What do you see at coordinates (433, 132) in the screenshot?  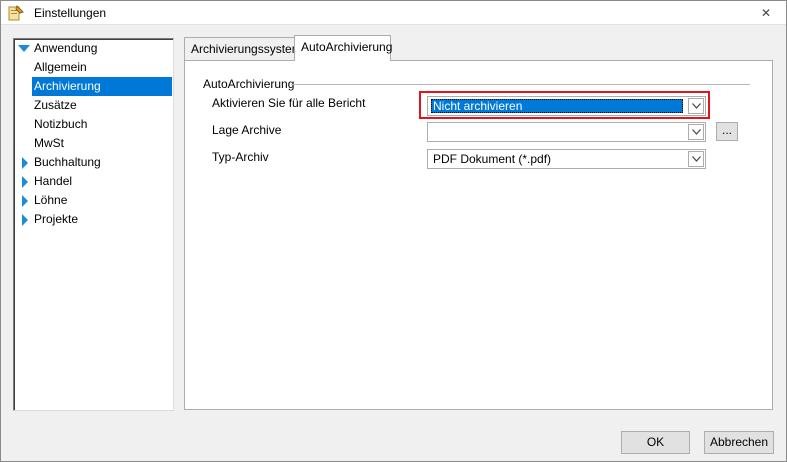 I see `archive-location-value` at bounding box center [433, 132].